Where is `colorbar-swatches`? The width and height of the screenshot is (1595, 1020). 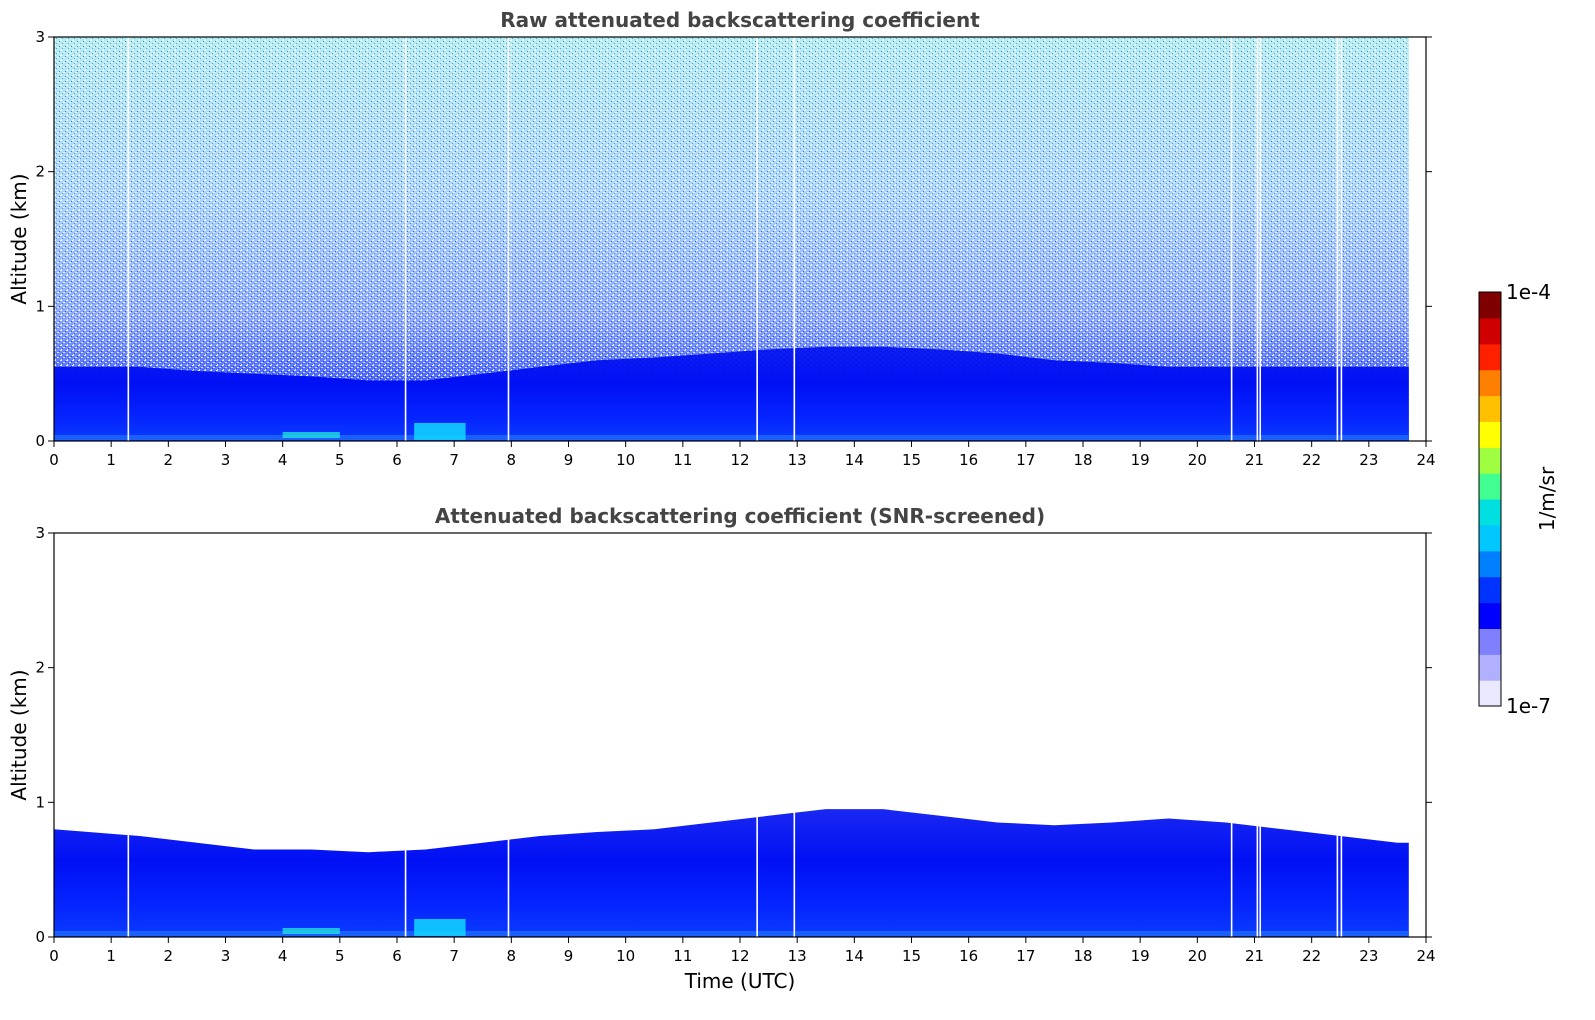
colorbar-swatches is located at coordinates (1490, 499).